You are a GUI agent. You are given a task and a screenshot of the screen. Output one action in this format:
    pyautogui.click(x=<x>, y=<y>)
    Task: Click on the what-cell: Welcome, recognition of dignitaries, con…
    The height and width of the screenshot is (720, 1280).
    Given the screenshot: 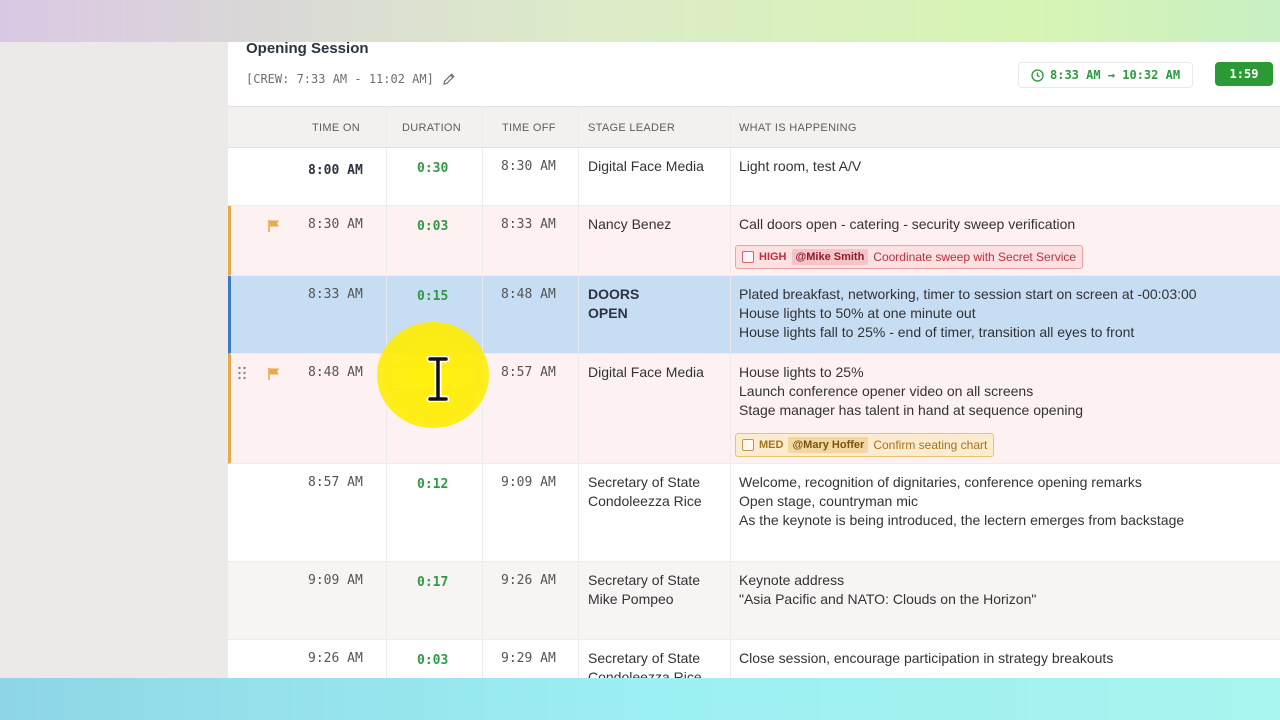 What is the action you would take?
    pyautogui.click(x=961, y=501)
    